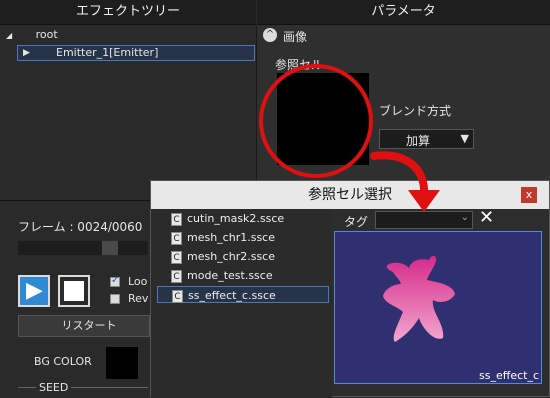 The image size is (550, 398). Describe the element at coordinates (419, 298) in the screenshot. I see `flower-sprite-image` at that location.